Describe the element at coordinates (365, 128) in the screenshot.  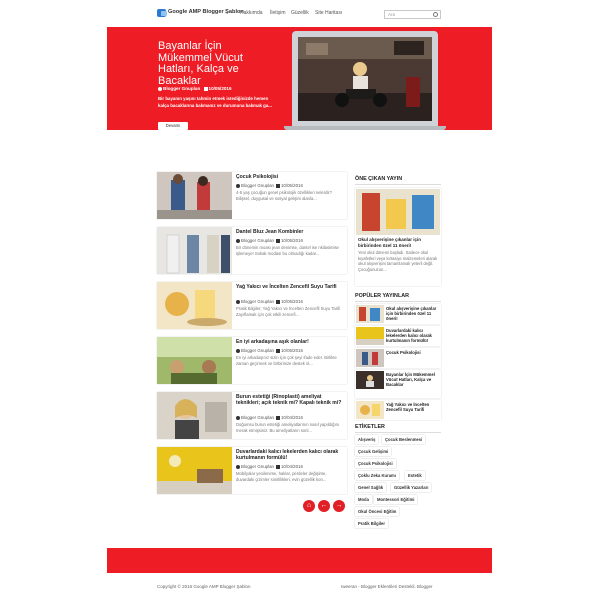
I see `laptop-base` at that location.